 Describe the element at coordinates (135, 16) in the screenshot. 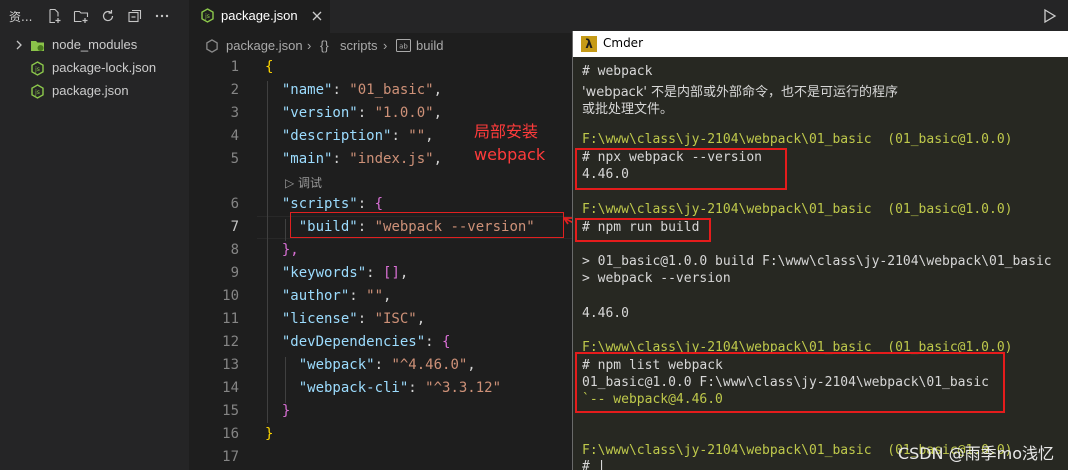

I see `collapse-all-icon` at that location.